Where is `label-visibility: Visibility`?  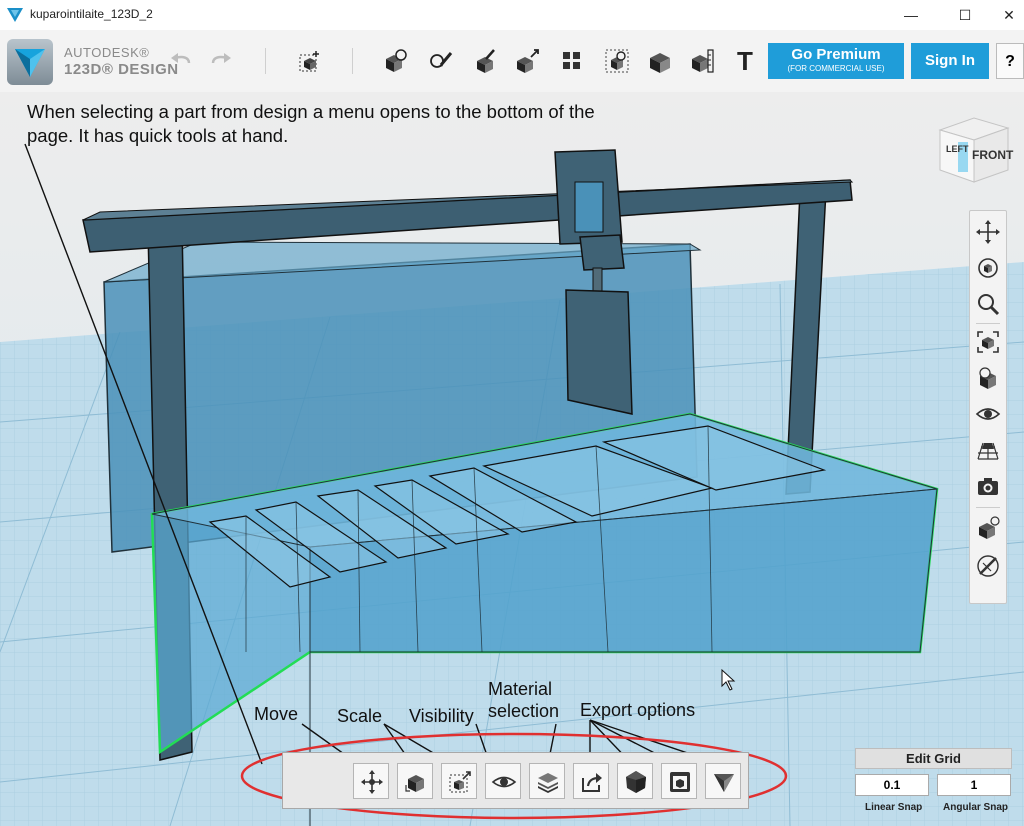 label-visibility: Visibility is located at coordinates (441, 716).